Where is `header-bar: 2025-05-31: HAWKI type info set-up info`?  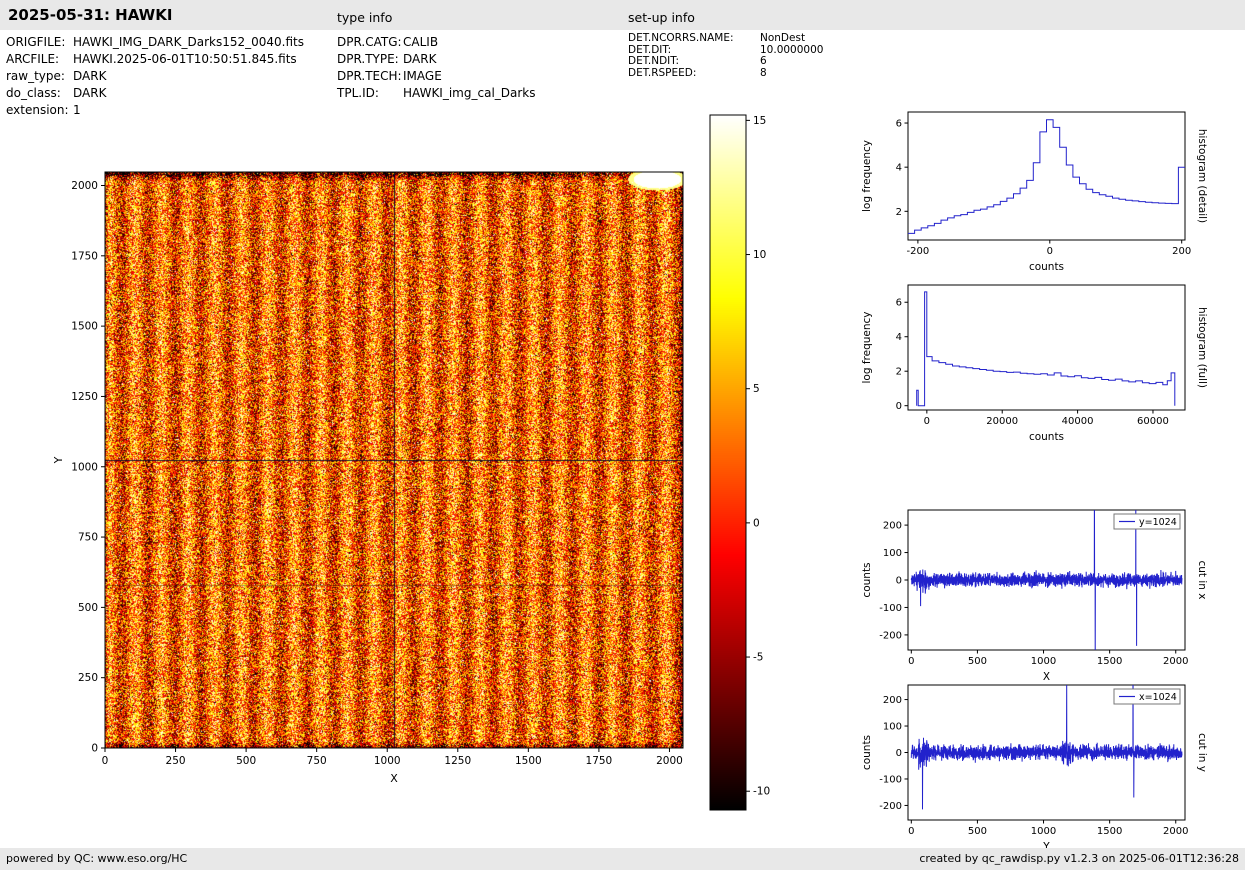 header-bar: 2025-05-31: HAWKI type info set-up info is located at coordinates (622, 15).